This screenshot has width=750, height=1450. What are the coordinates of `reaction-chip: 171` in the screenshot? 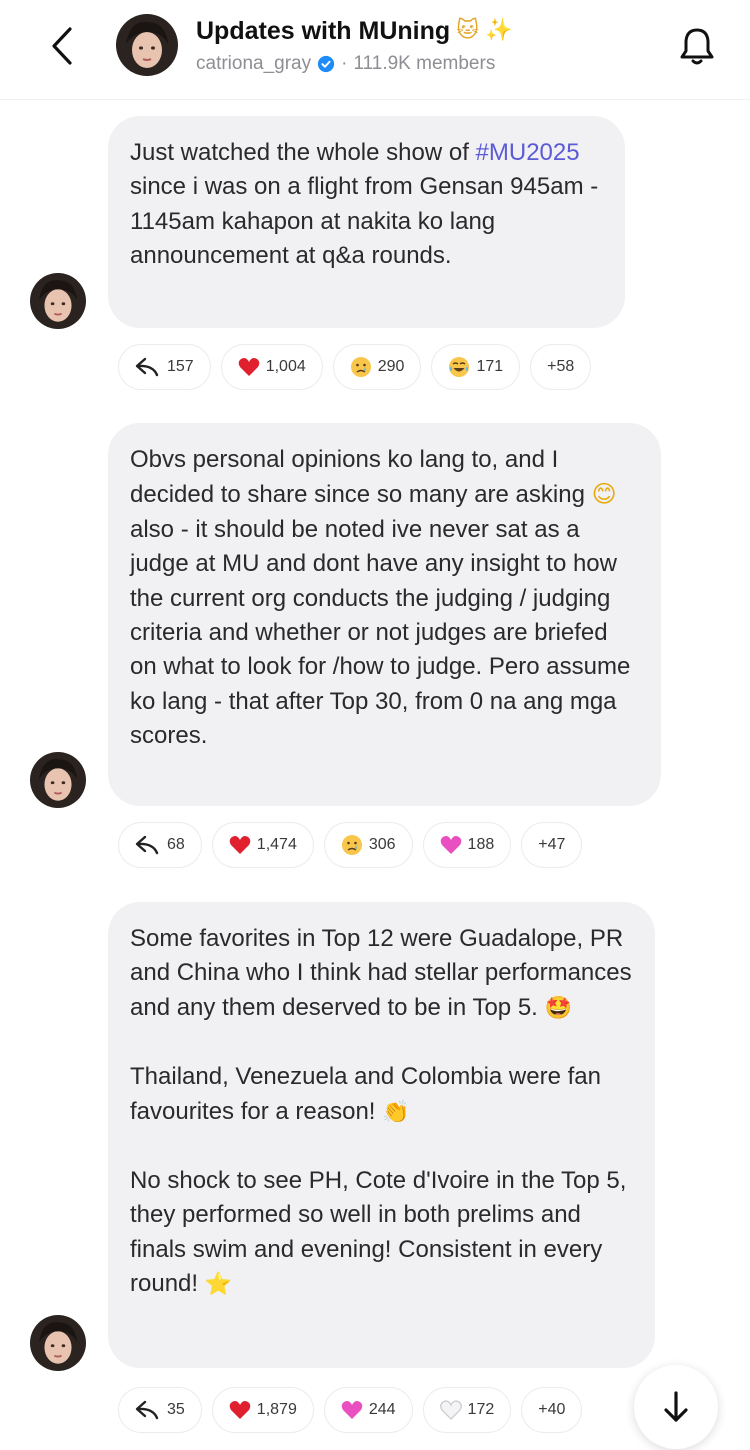 It's located at (476, 367).